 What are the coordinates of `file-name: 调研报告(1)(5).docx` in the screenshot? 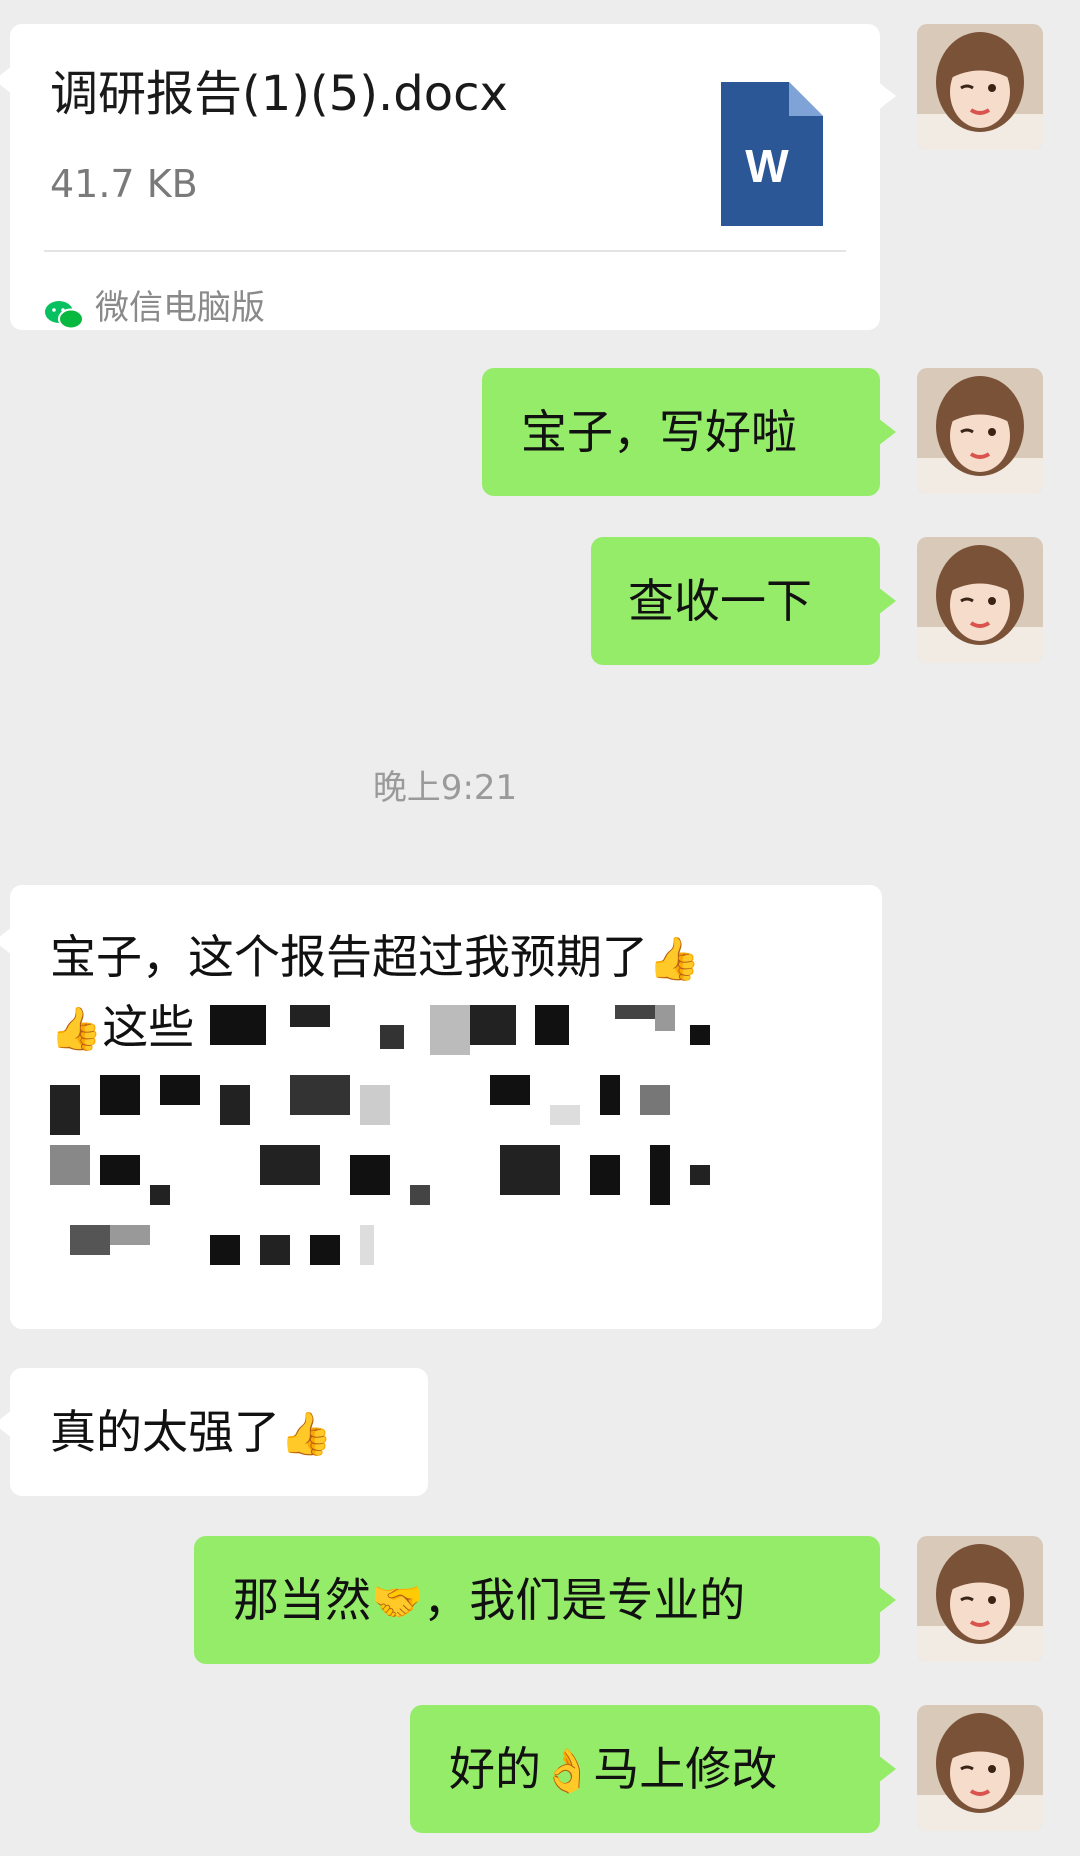 It's located at (279, 94).